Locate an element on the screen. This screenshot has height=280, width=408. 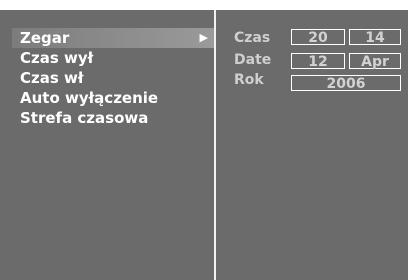
year-label: Rok is located at coordinates (249, 80).